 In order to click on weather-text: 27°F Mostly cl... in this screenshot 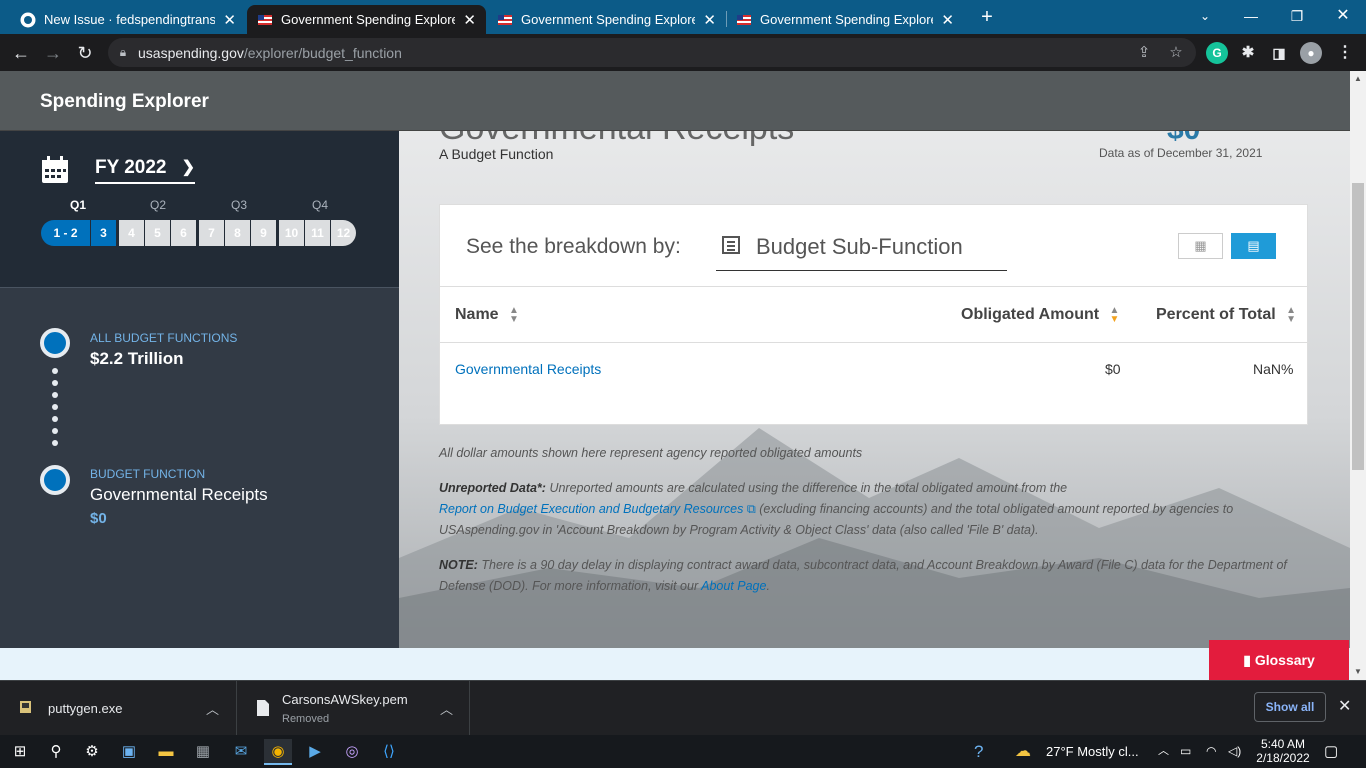, I will do `click(1092, 751)`.